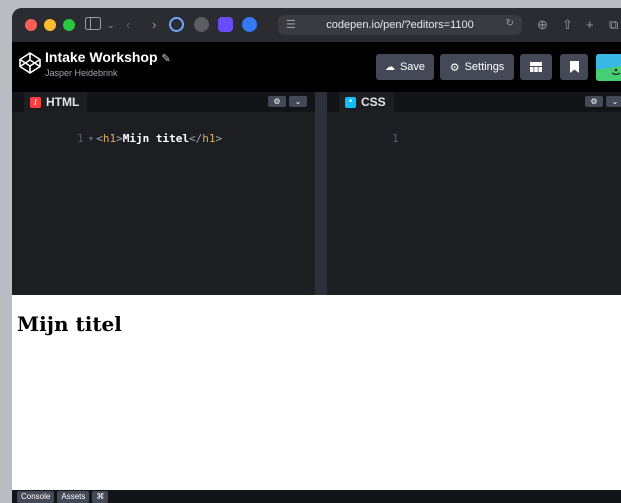 This screenshot has width=621, height=503. I want to click on bookmark-button, so click(574, 67).